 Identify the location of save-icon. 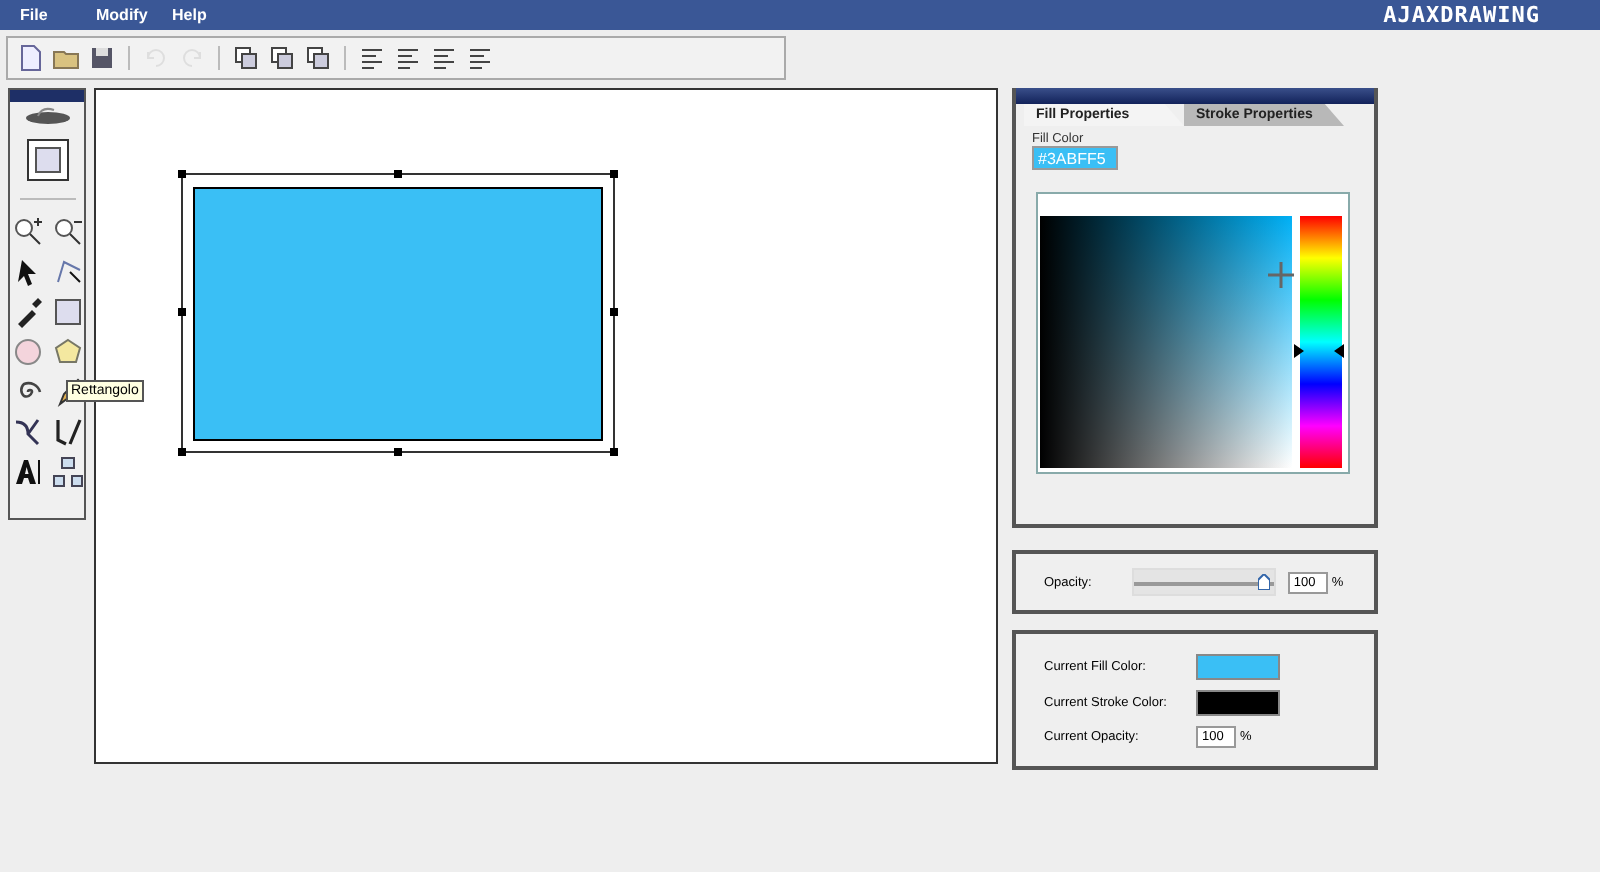
(102, 58).